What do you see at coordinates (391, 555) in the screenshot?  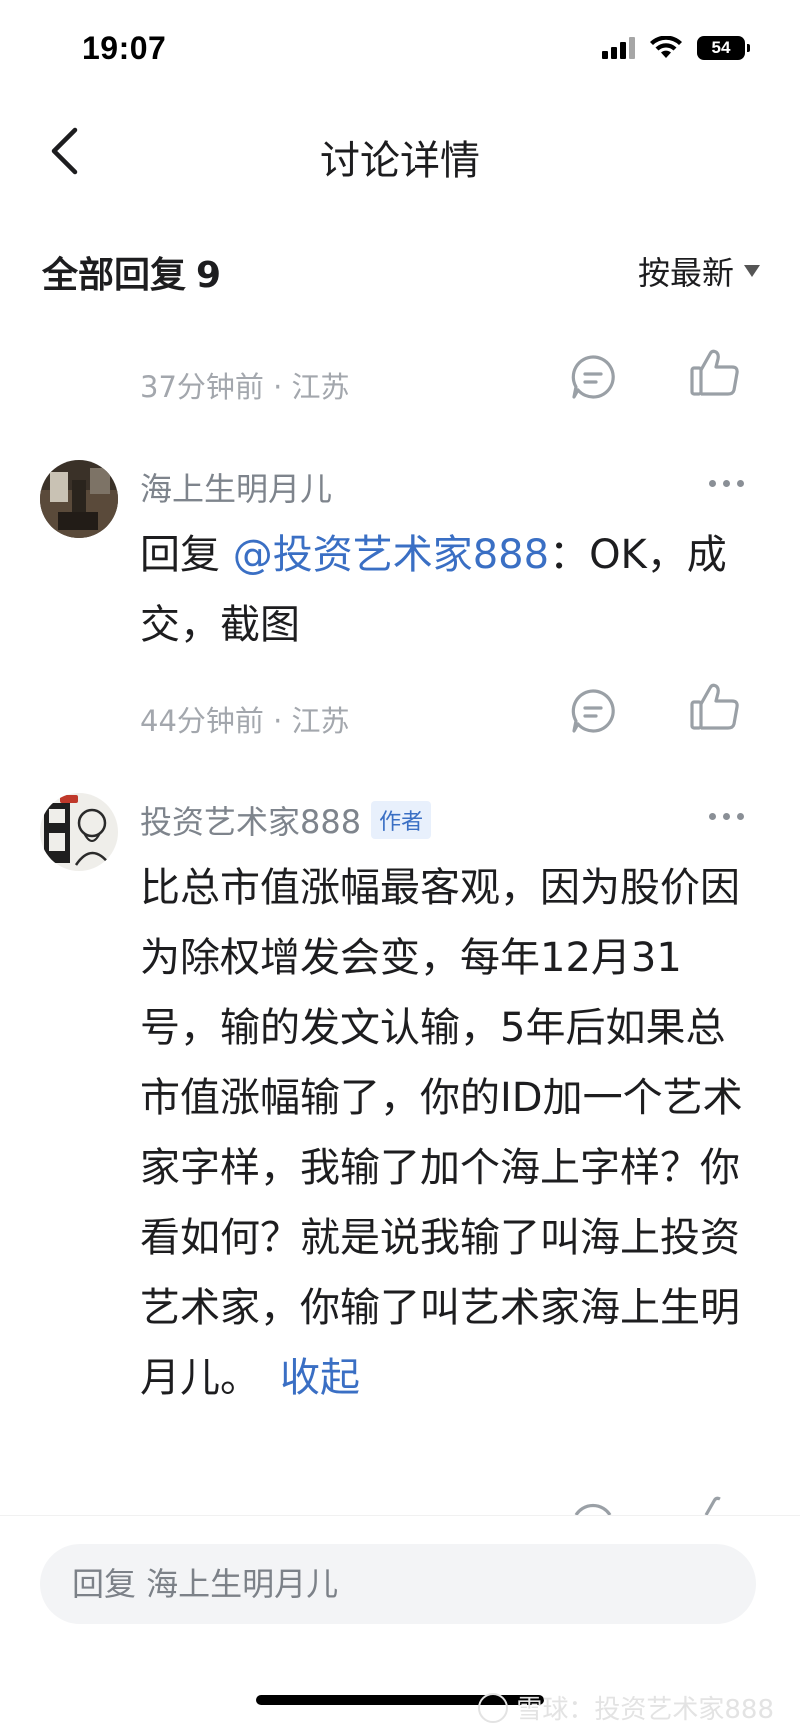 I see `mention-link: @投资艺术家888` at bounding box center [391, 555].